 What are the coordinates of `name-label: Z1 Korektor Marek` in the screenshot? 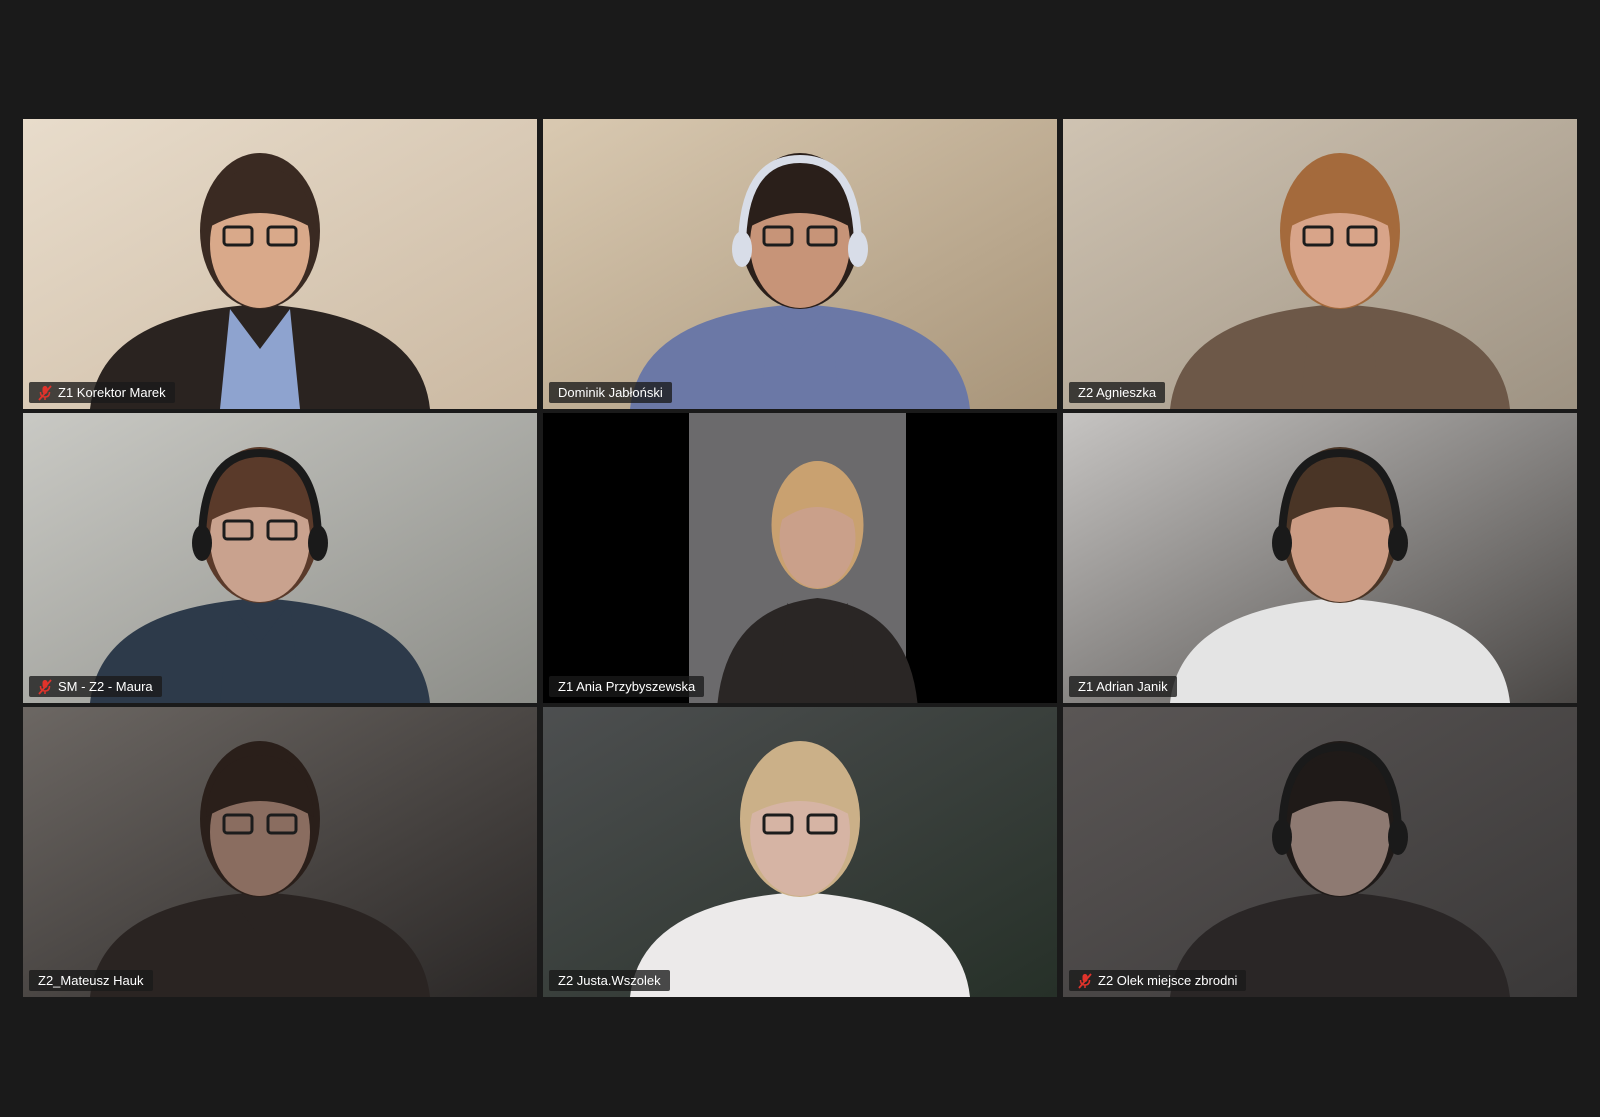 It's located at (102, 392).